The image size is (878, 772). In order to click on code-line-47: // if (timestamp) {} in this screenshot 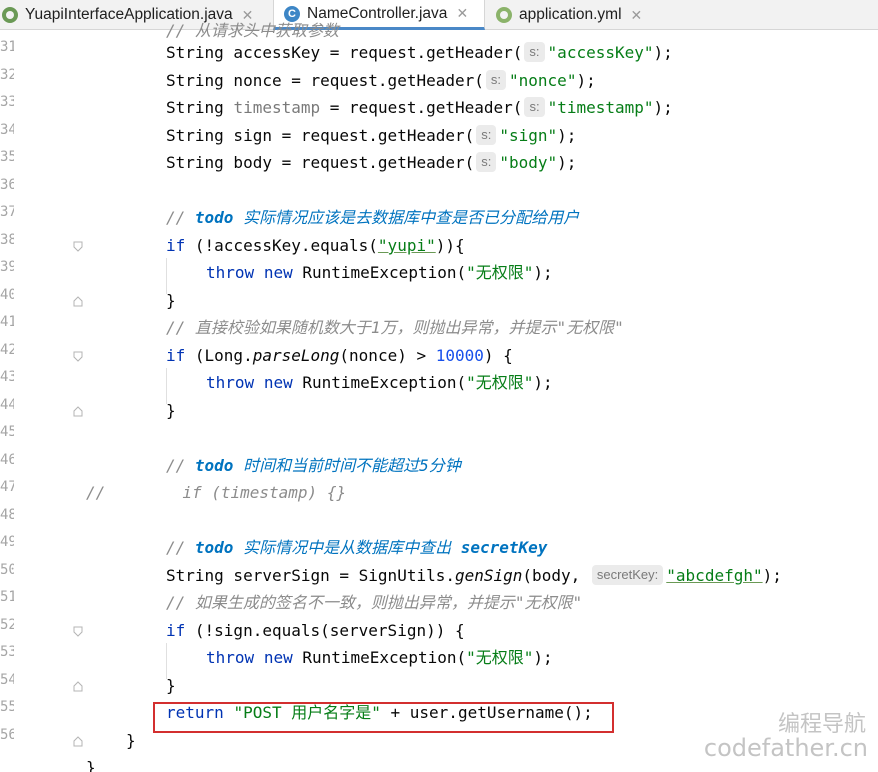, I will do `click(216, 492)`.